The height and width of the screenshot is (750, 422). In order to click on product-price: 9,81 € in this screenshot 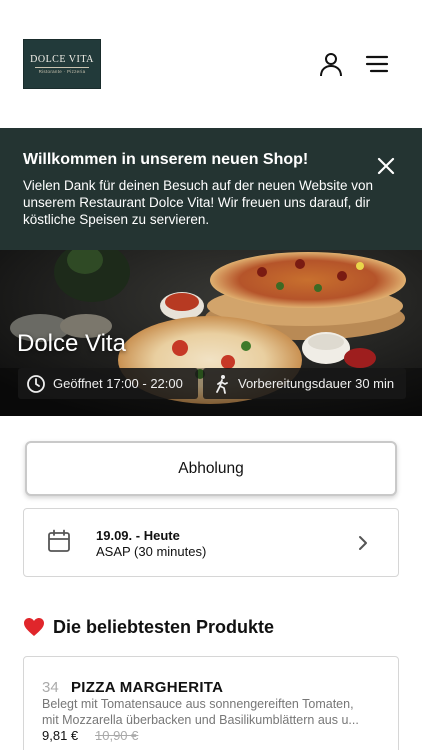, I will do `click(60, 735)`.